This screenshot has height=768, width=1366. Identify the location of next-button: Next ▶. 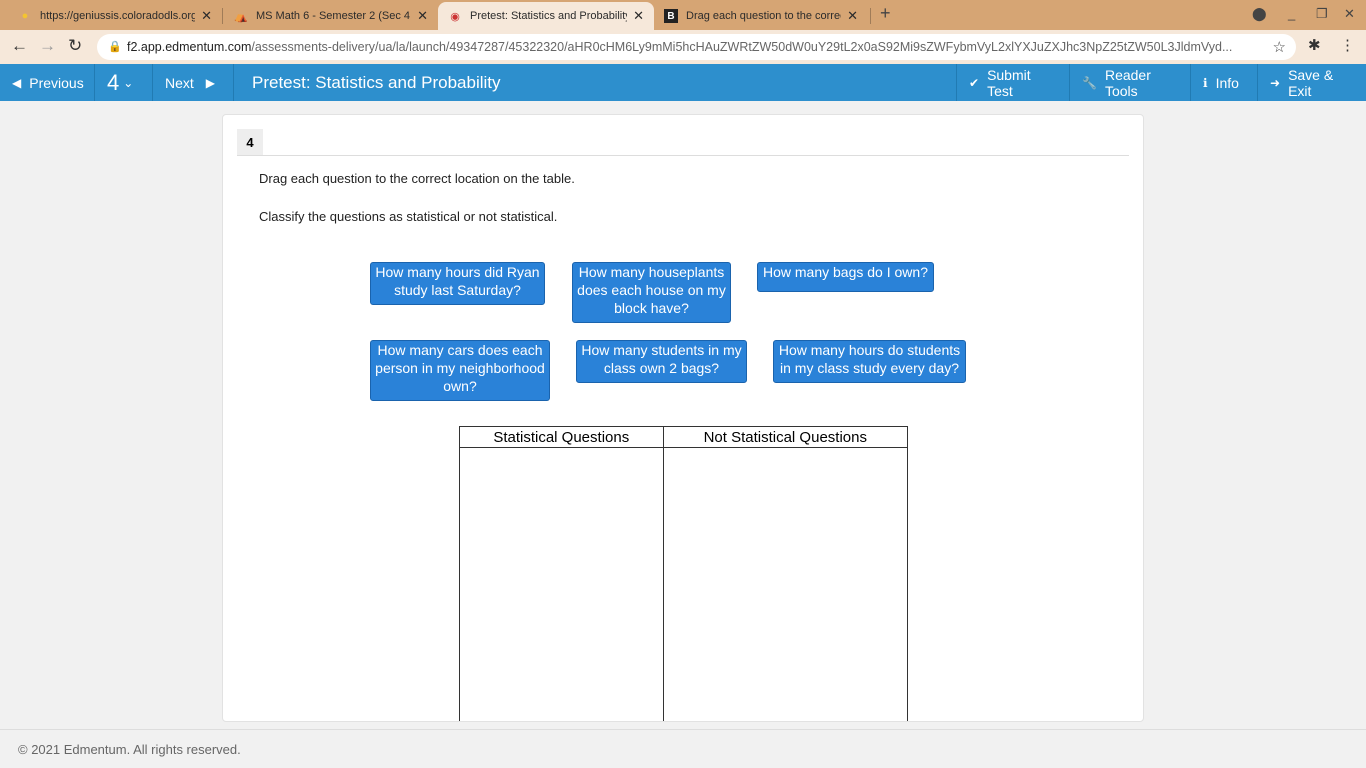
(193, 82).